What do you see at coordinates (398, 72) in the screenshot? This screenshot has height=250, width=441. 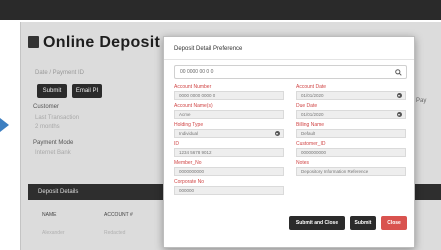 I see `search-icon` at bounding box center [398, 72].